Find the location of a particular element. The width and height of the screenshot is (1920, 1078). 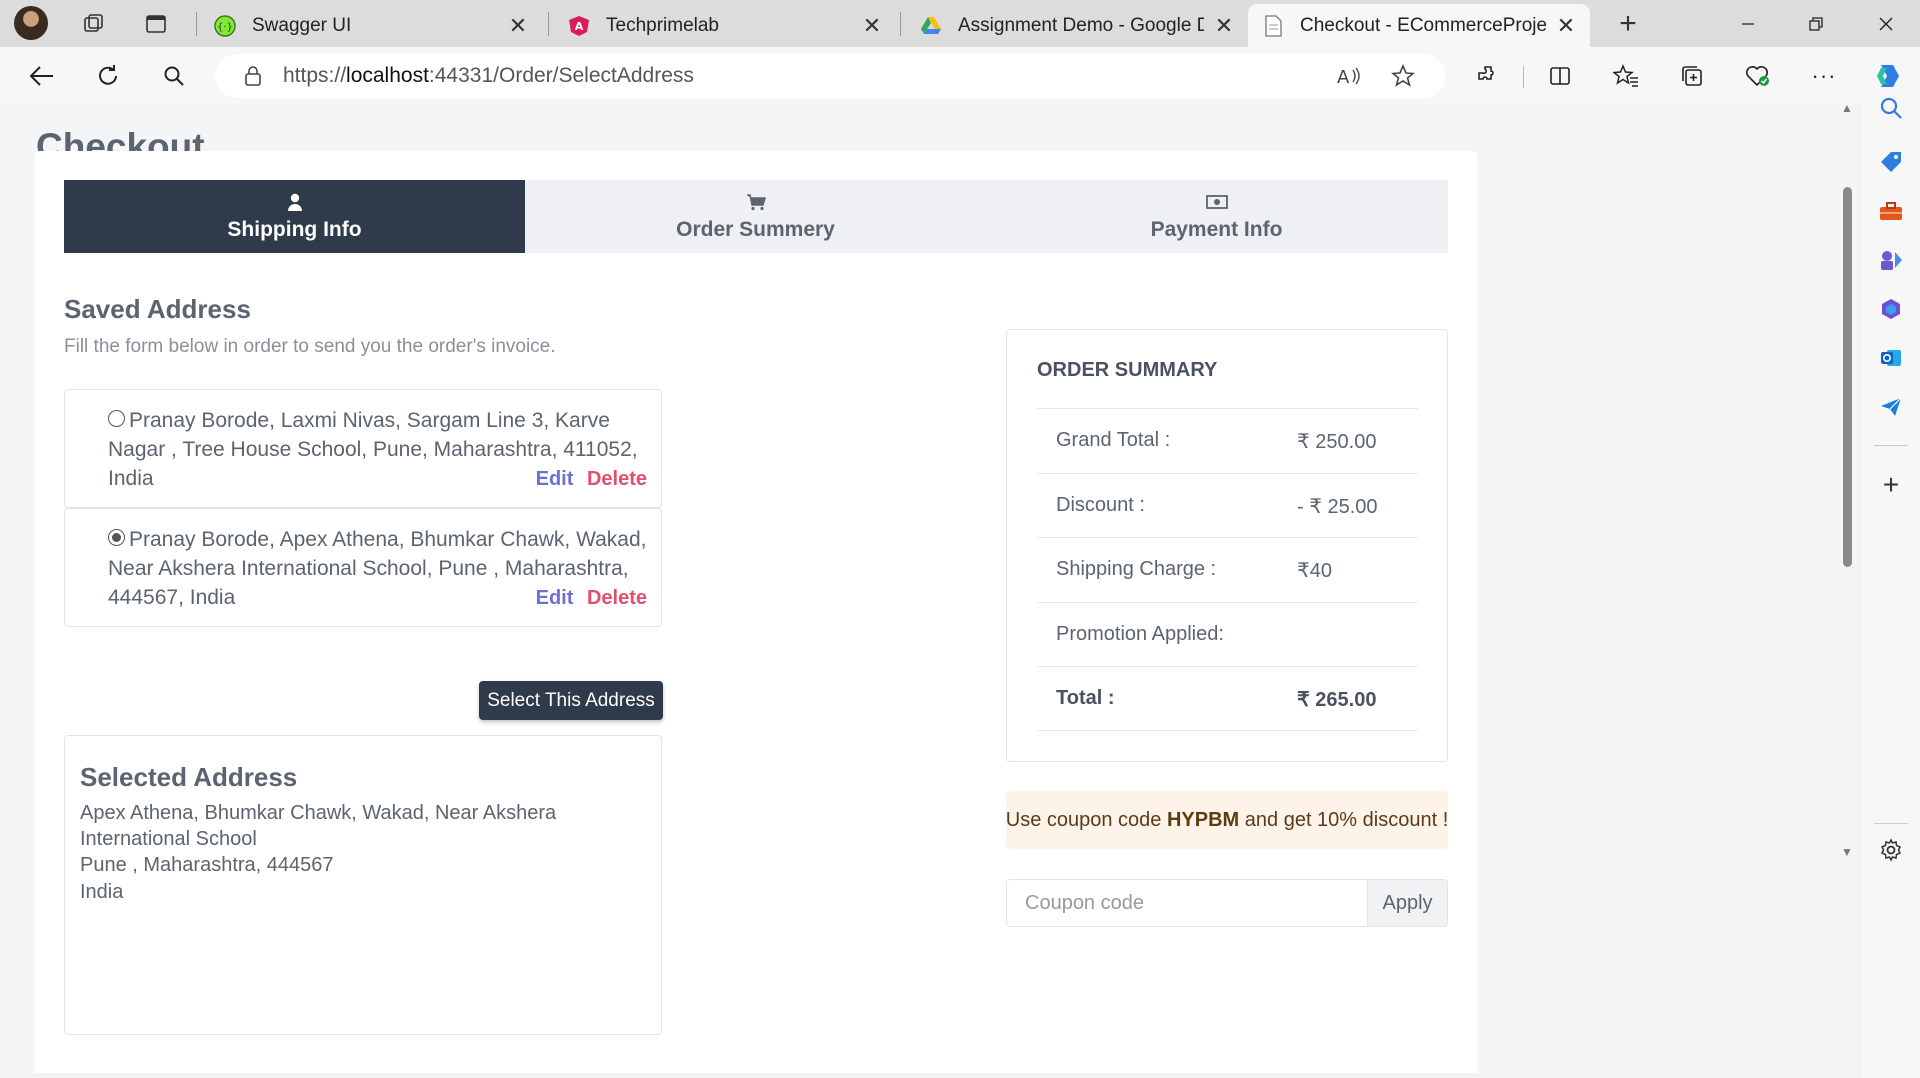

refresh-icon is located at coordinates (108, 76).